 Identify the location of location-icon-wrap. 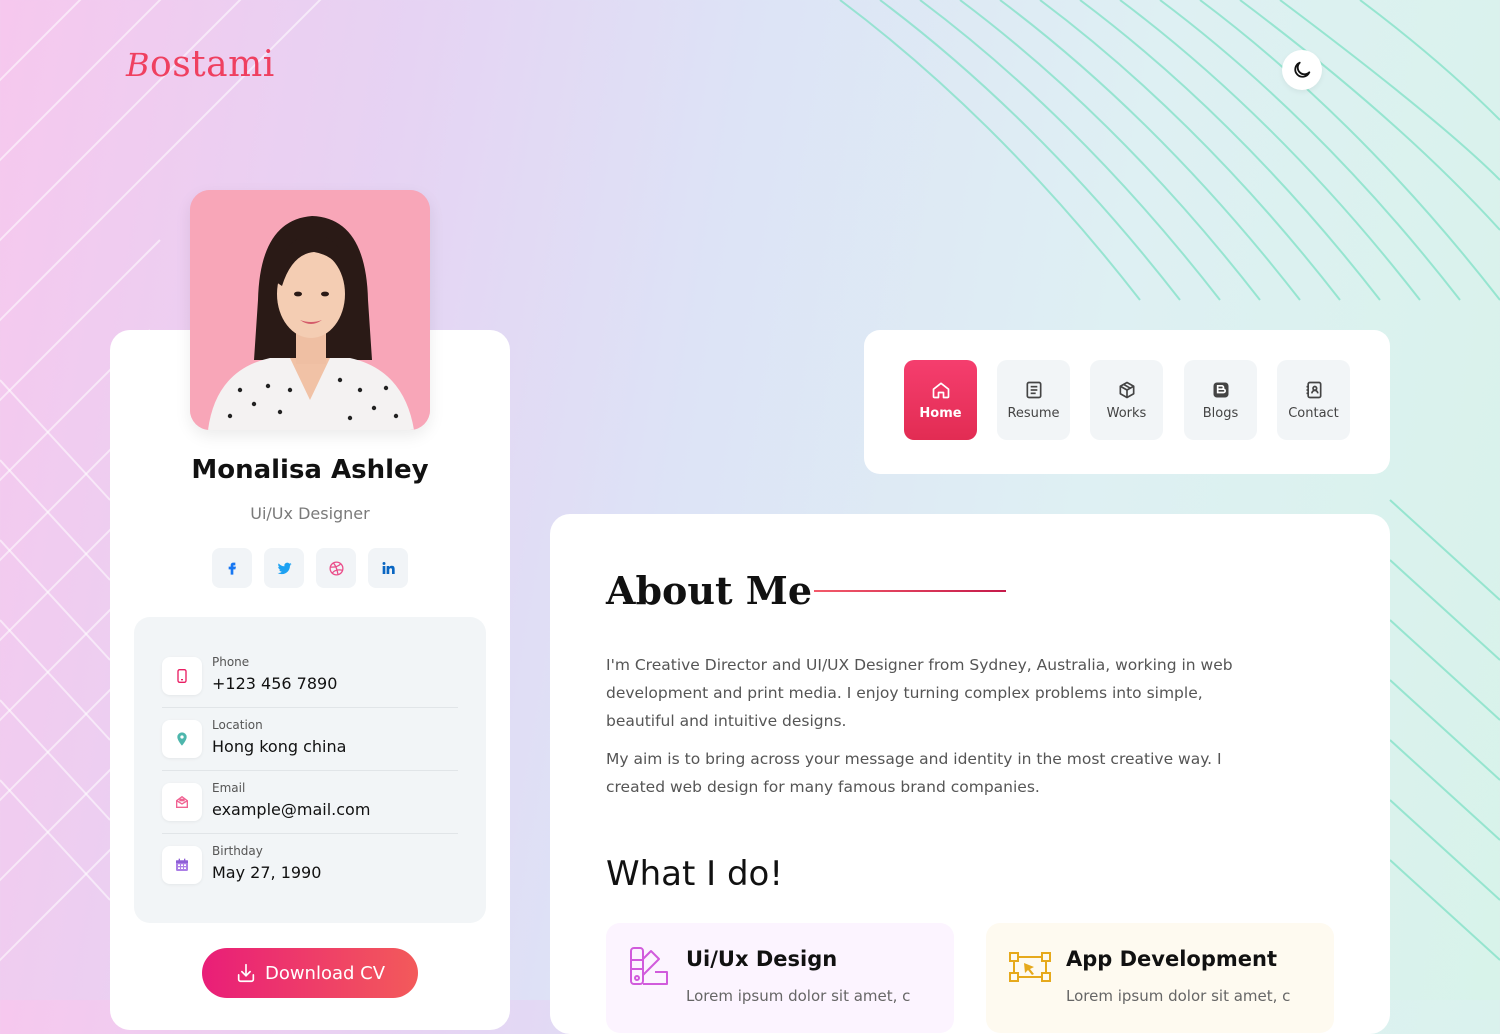
(182, 739).